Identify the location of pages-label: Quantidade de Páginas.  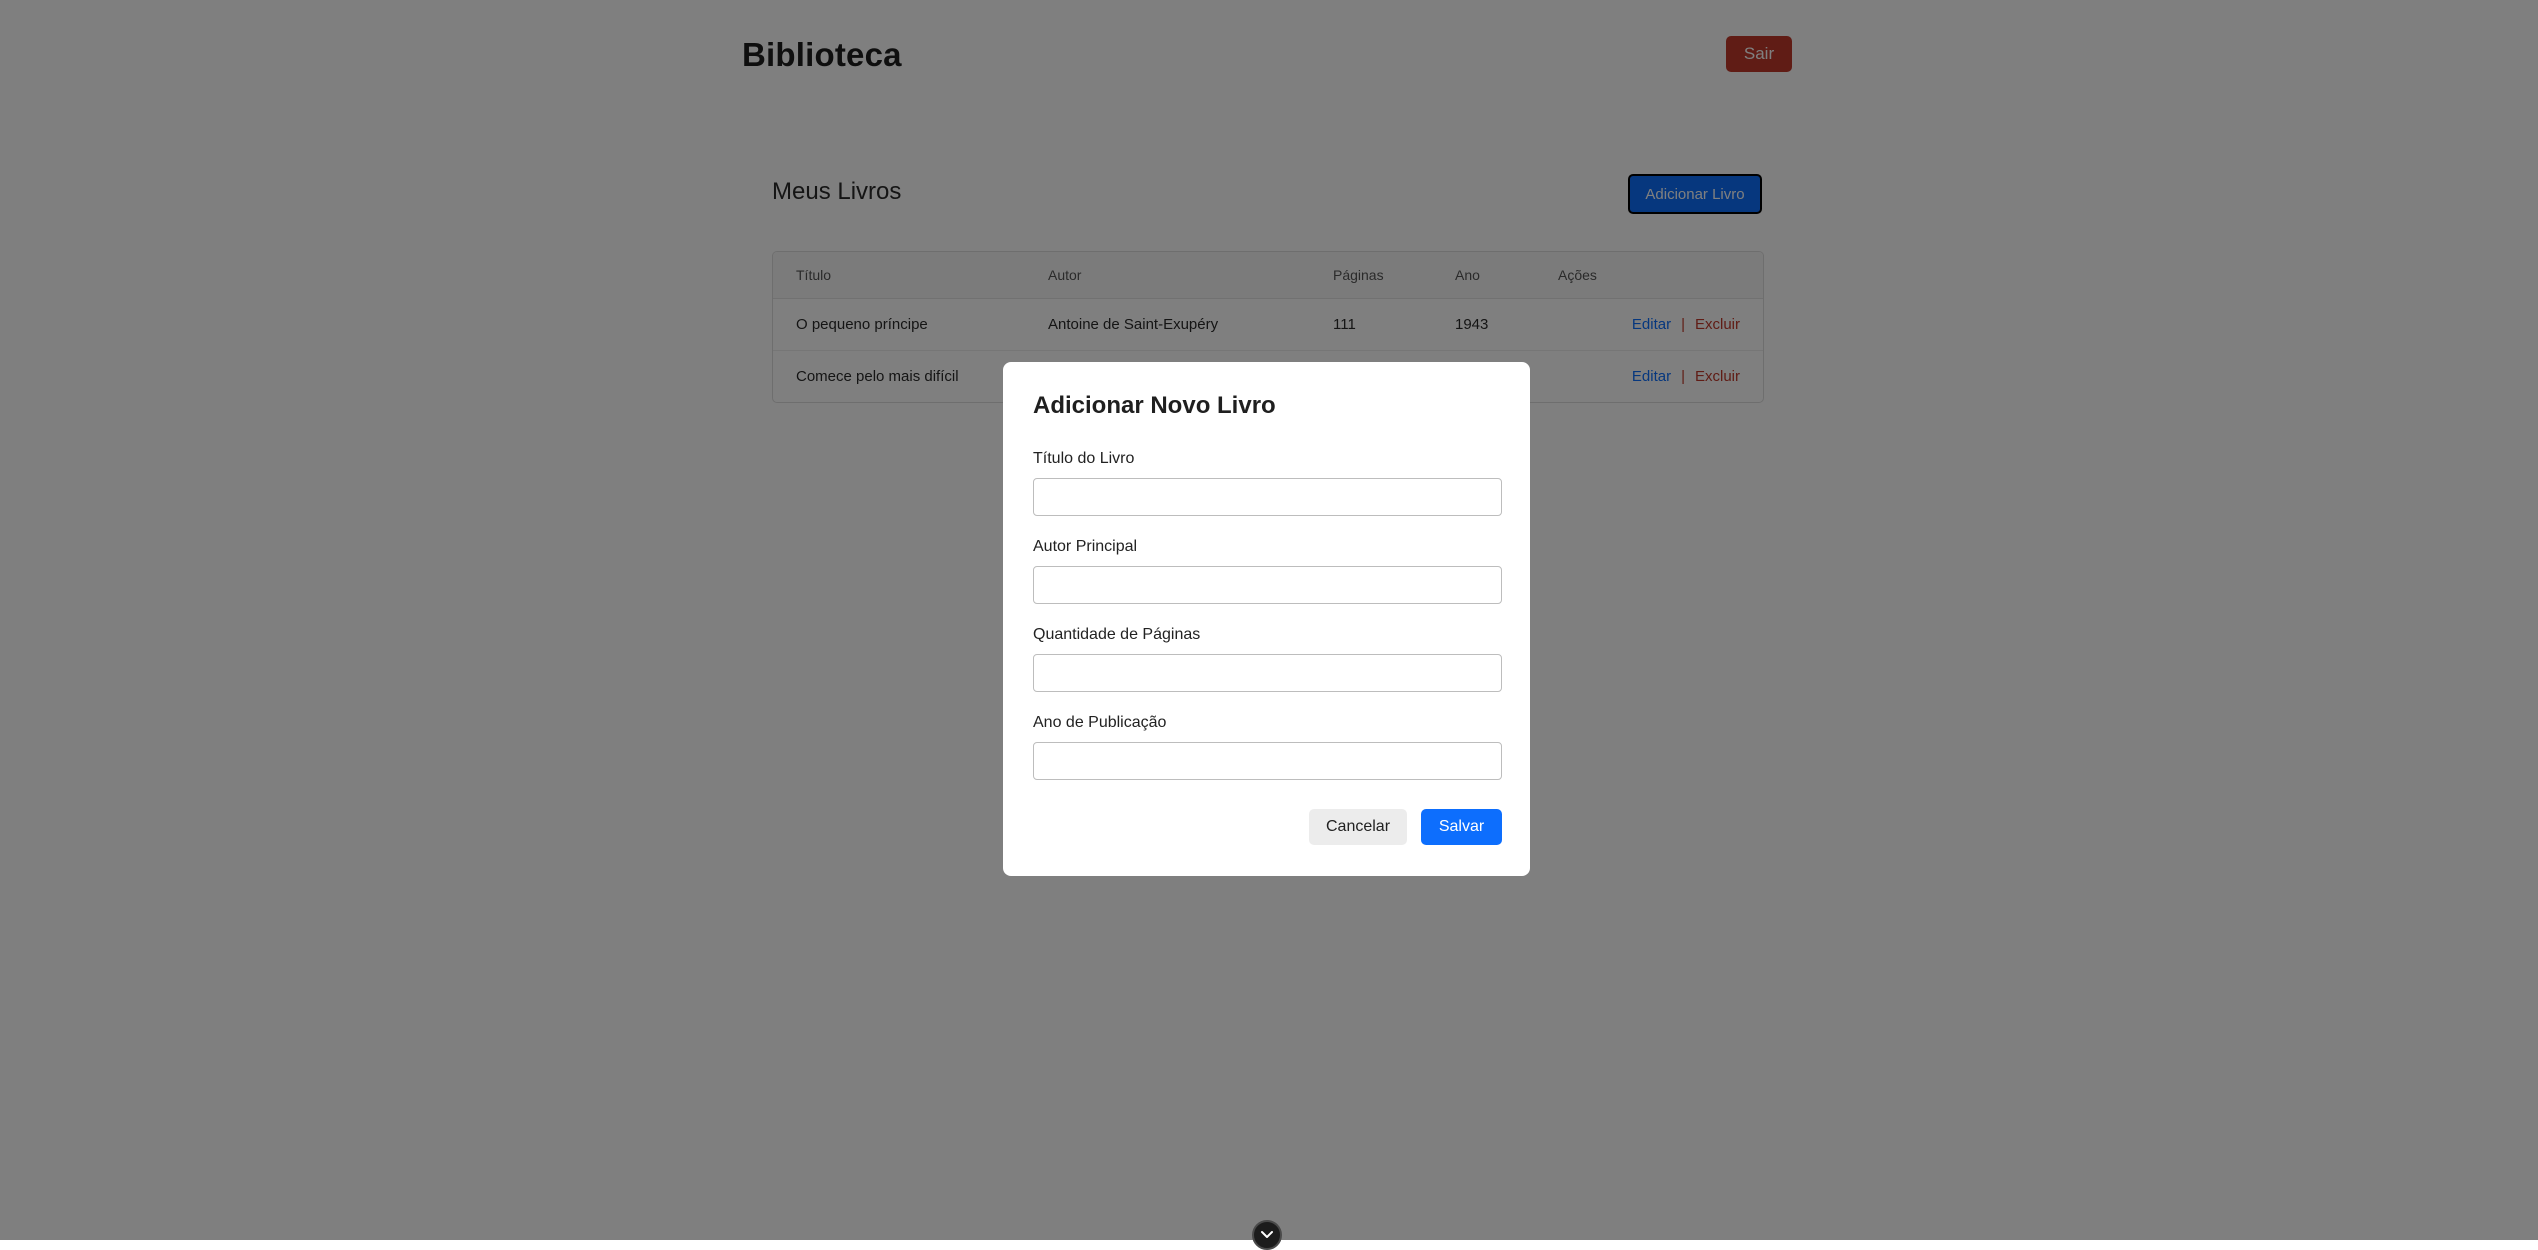
(1117, 634).